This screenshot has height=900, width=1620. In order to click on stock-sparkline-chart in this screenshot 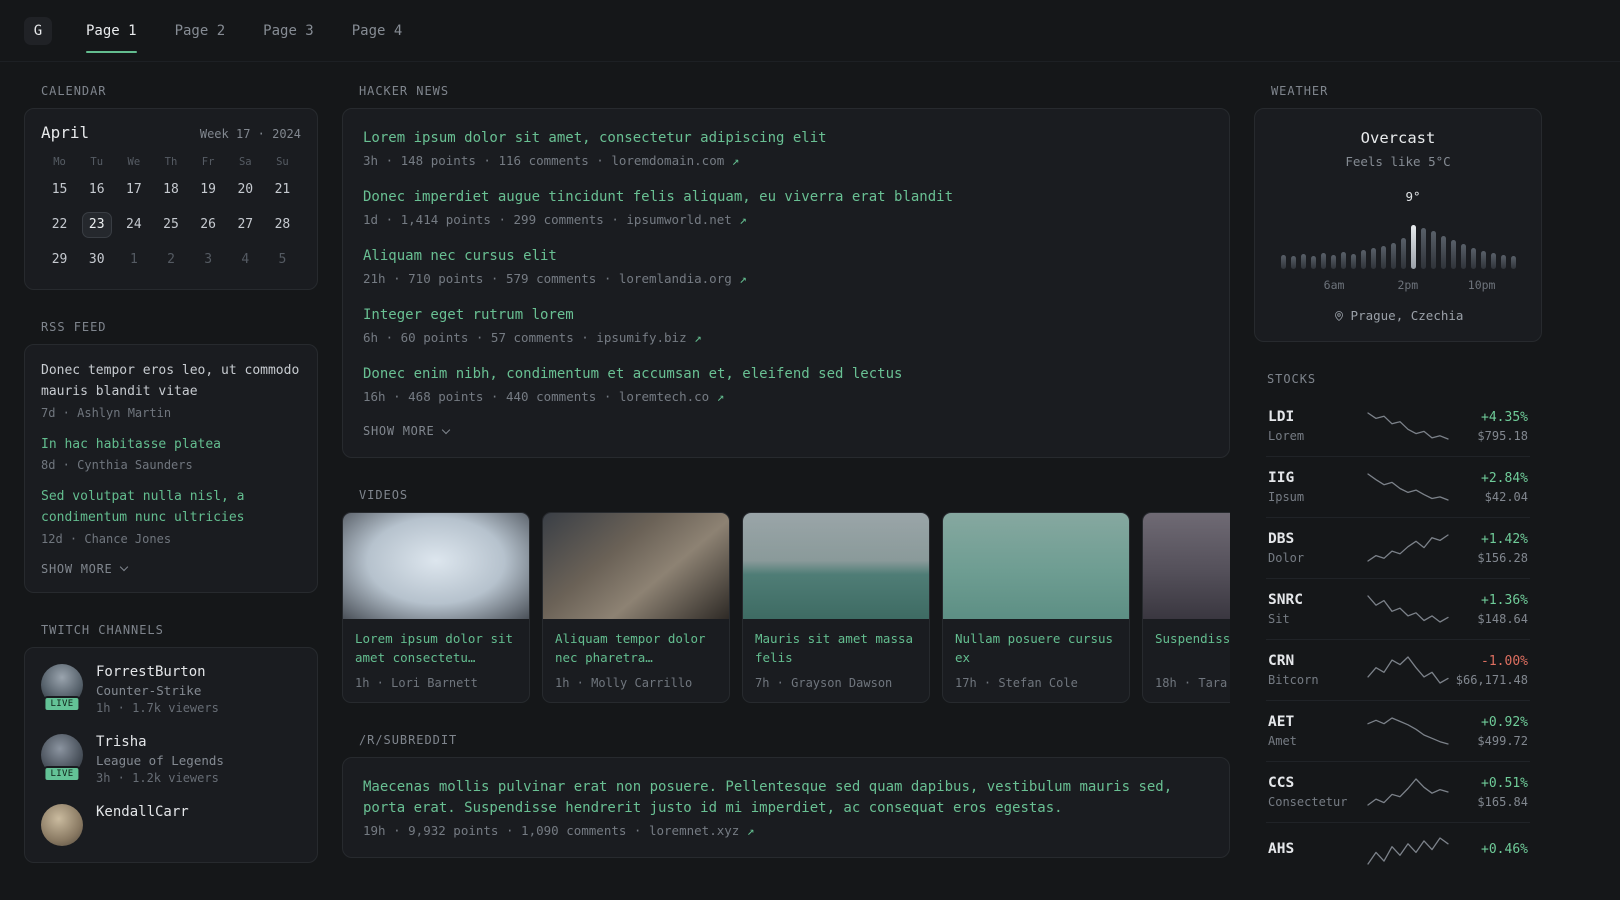, I will do `click(1408, 426)`.